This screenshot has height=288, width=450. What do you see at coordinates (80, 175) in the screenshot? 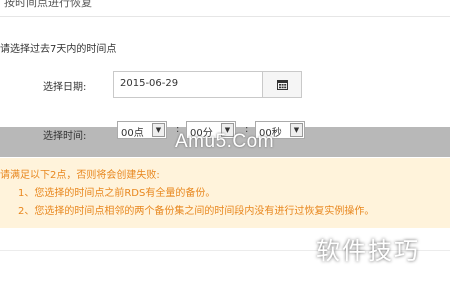
I see `warning-title: 请满足以下2点，否则将会创建失败:` at bounding box center [80, 175].